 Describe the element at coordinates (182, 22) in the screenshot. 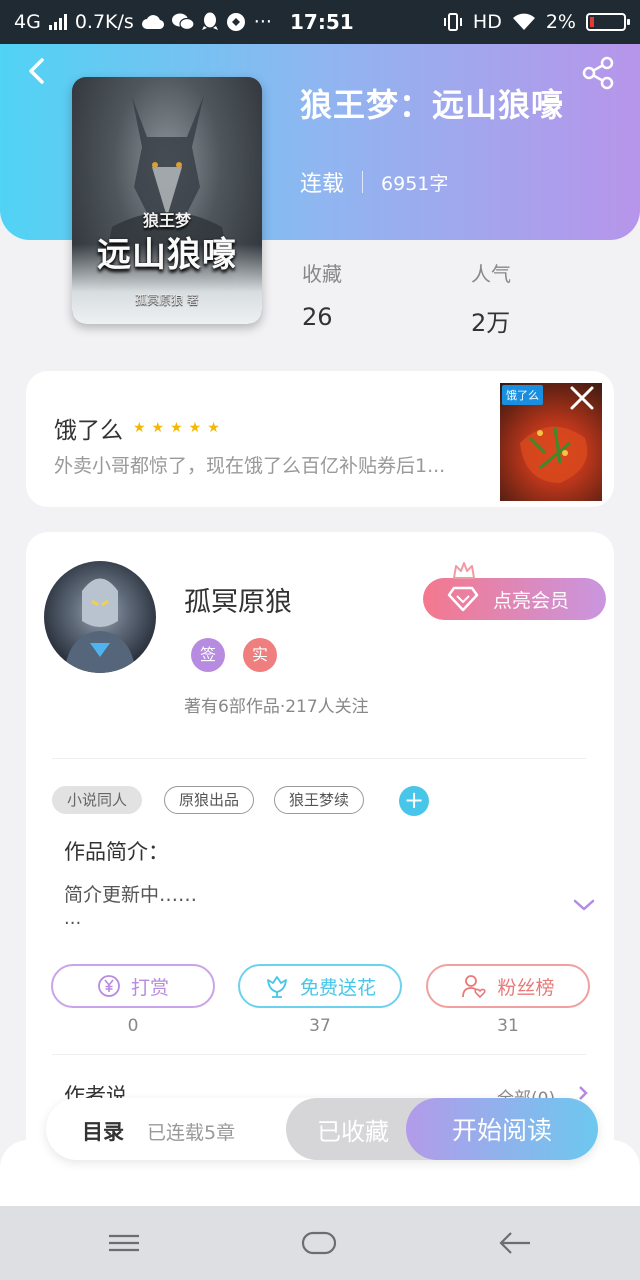

I see `wechat-icon` at that location.